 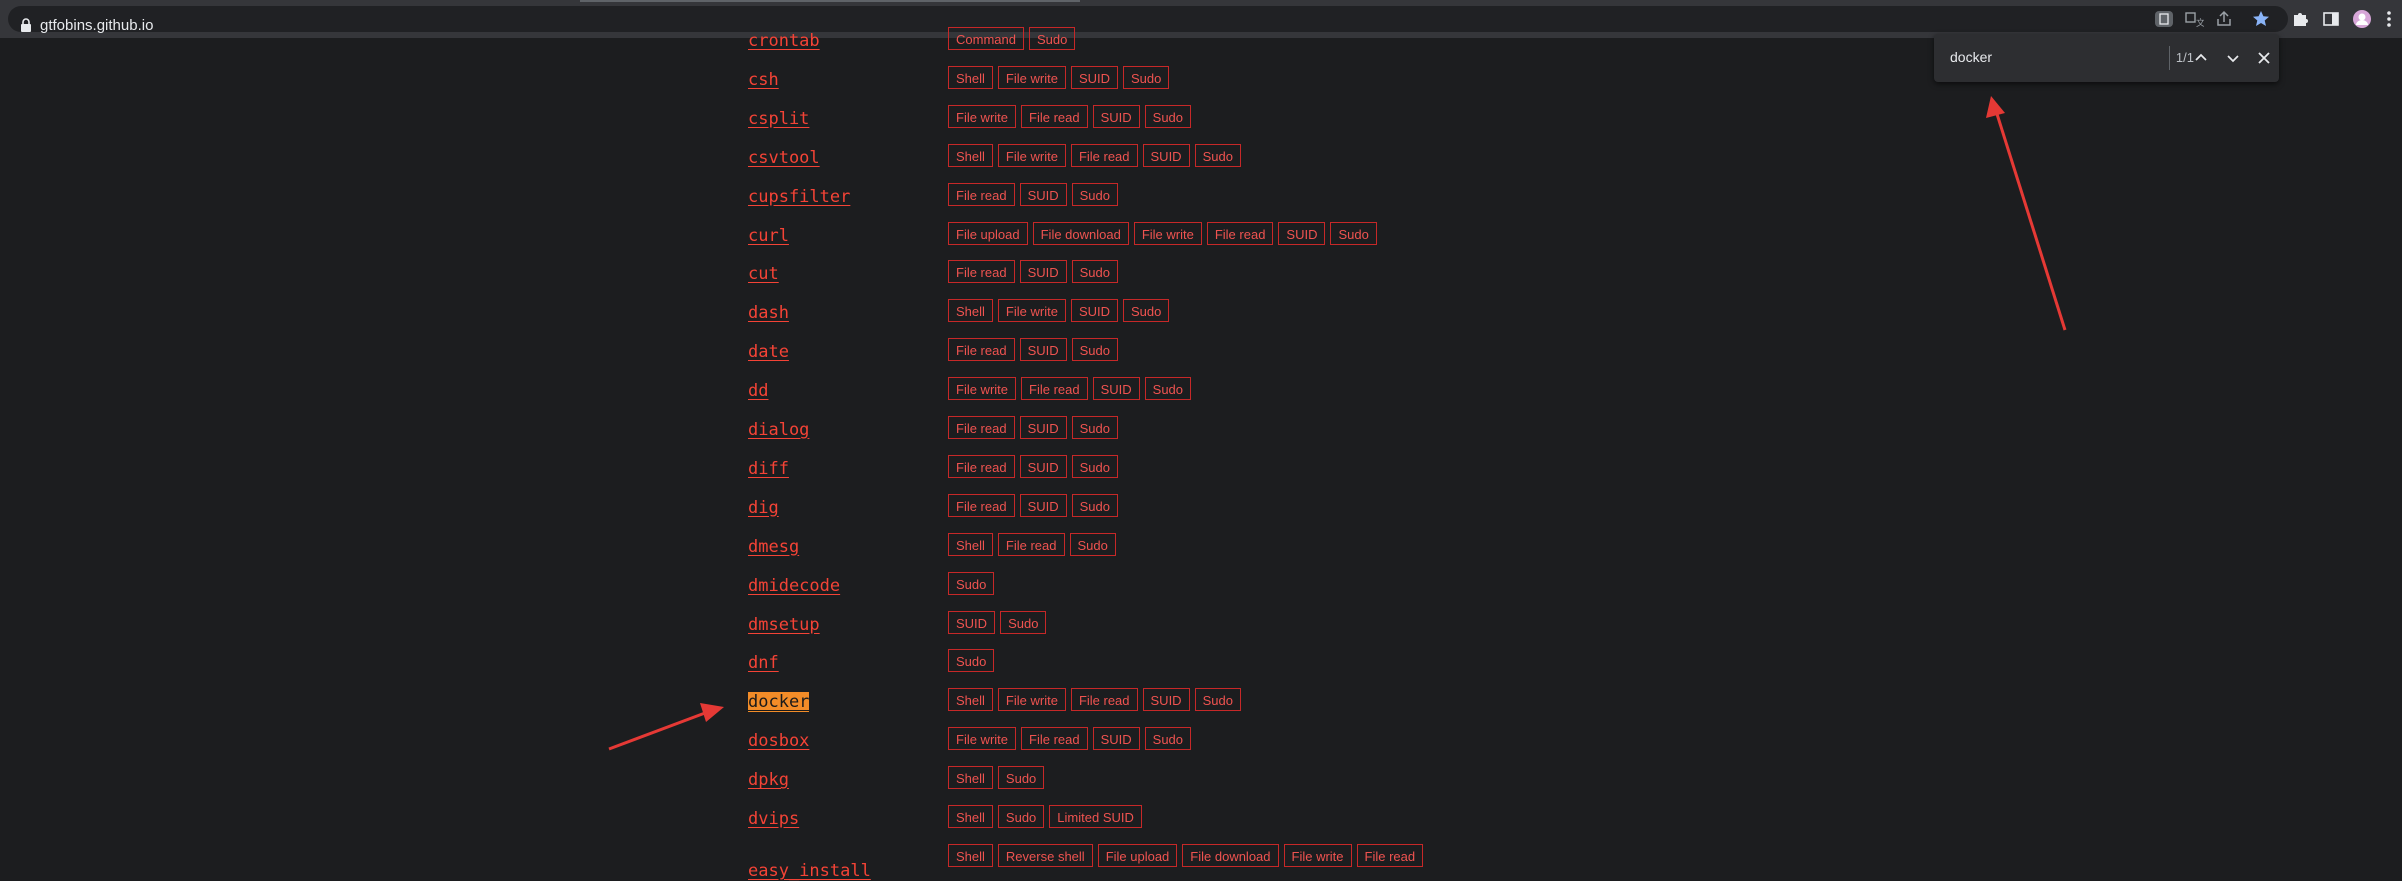 I want to click on binary-link: dmsetup, so click(x=784, y=625).